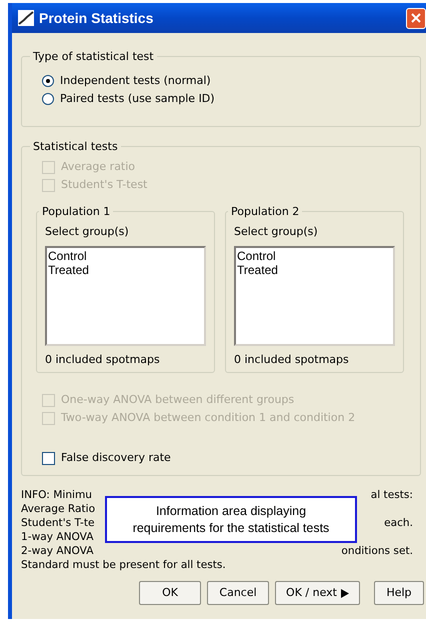 The image size is (426, 622). What do you see at coordinates (104, 184) in the screenshot?
I see `checkbox-label: Student's T-test` at bounding box center [104, 184].